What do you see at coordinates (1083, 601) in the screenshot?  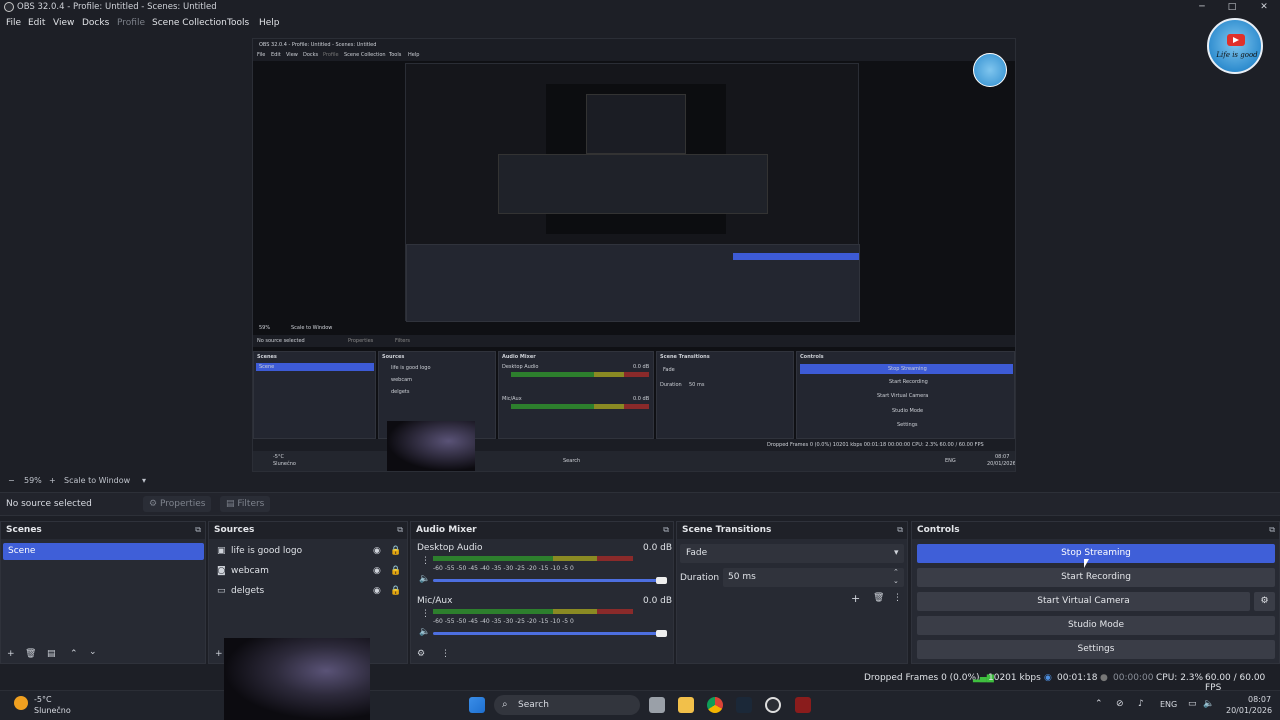 I see `start-virtual-camera-button: Start Virtual Camera` at bounding box center [1083, 601].